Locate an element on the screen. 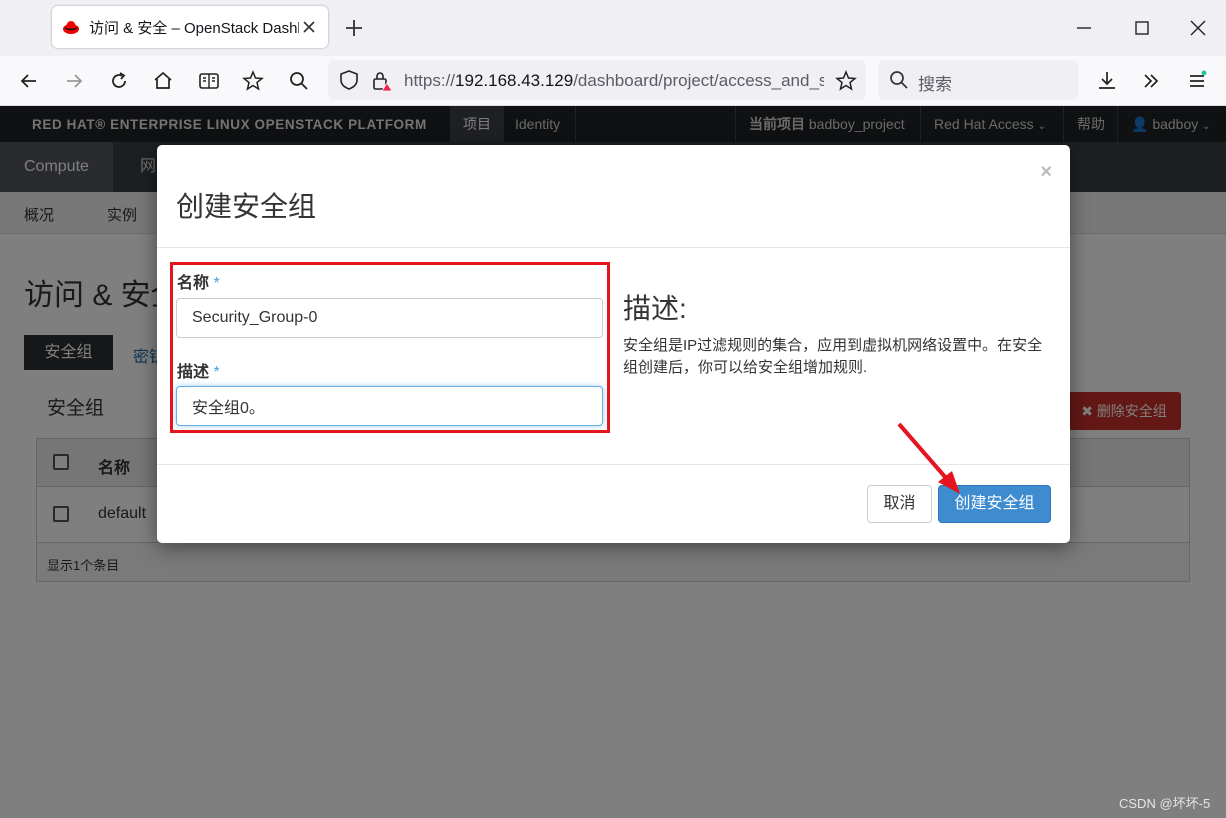 The height and width of the screenshot is (818, 1226). search-placeholder: 搜索 is located at coordinates (935, 84).